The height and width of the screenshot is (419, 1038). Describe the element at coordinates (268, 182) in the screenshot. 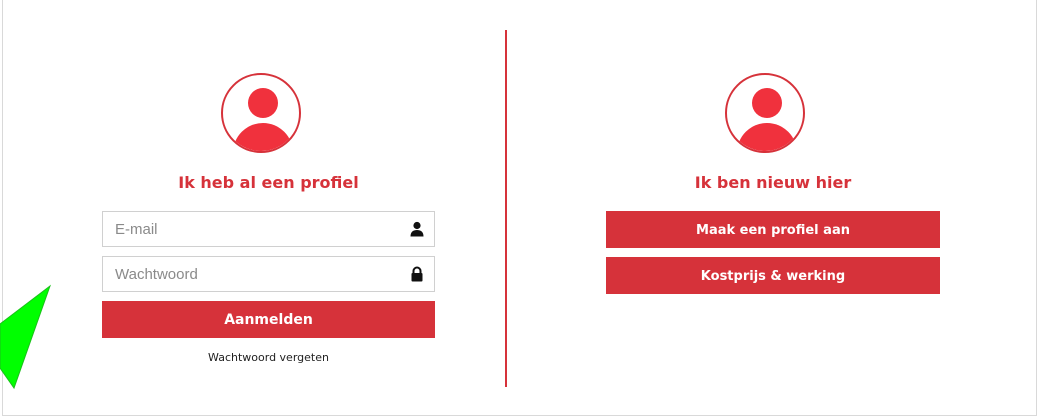

I see `login-heading: Ik heb al een profiel` at that location.